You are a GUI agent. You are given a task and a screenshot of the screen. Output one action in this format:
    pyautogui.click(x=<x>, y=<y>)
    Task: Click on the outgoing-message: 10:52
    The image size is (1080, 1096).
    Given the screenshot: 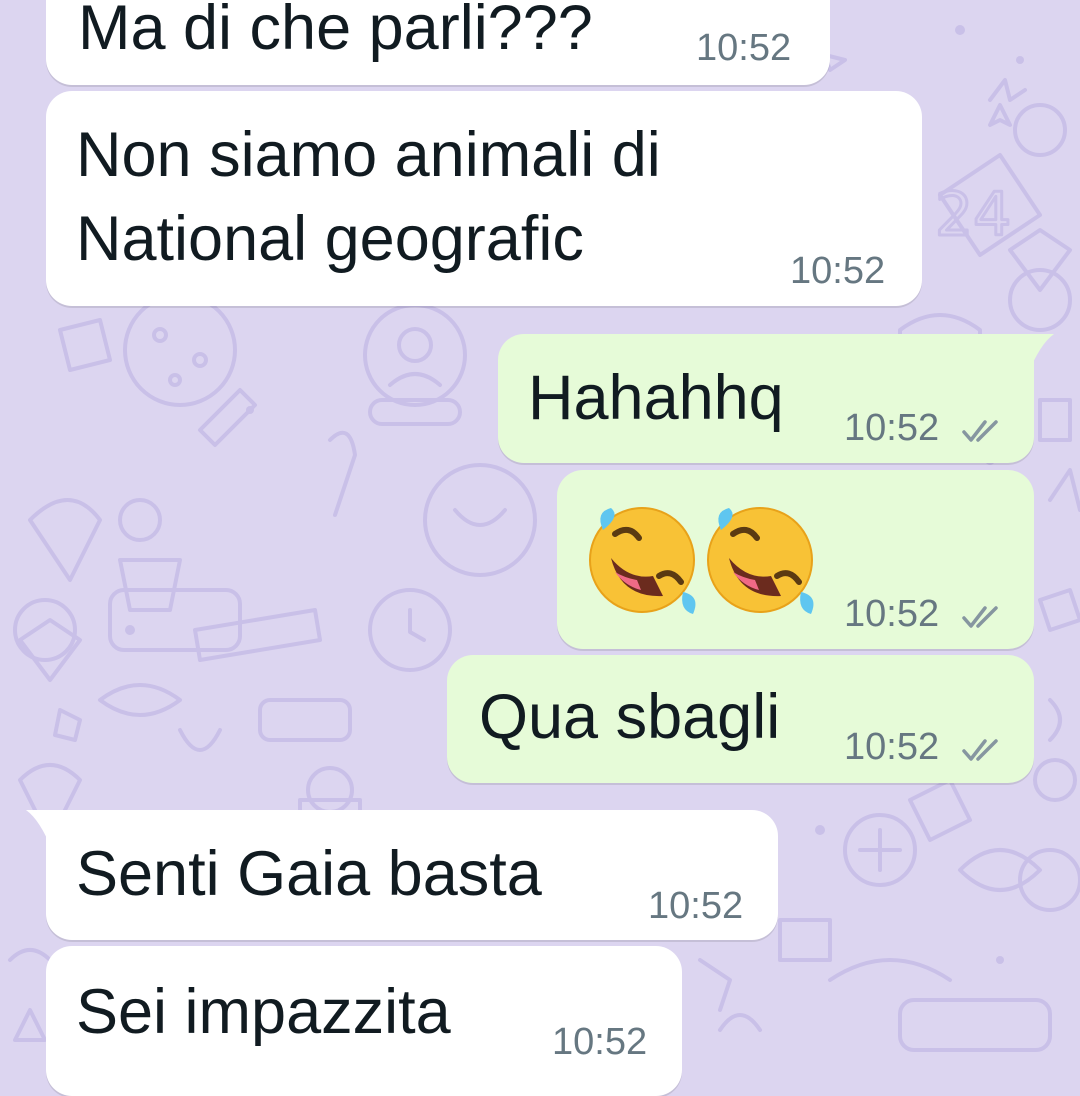 What is the action you would take?
    pyautogui.click(x=795, y=559)
    